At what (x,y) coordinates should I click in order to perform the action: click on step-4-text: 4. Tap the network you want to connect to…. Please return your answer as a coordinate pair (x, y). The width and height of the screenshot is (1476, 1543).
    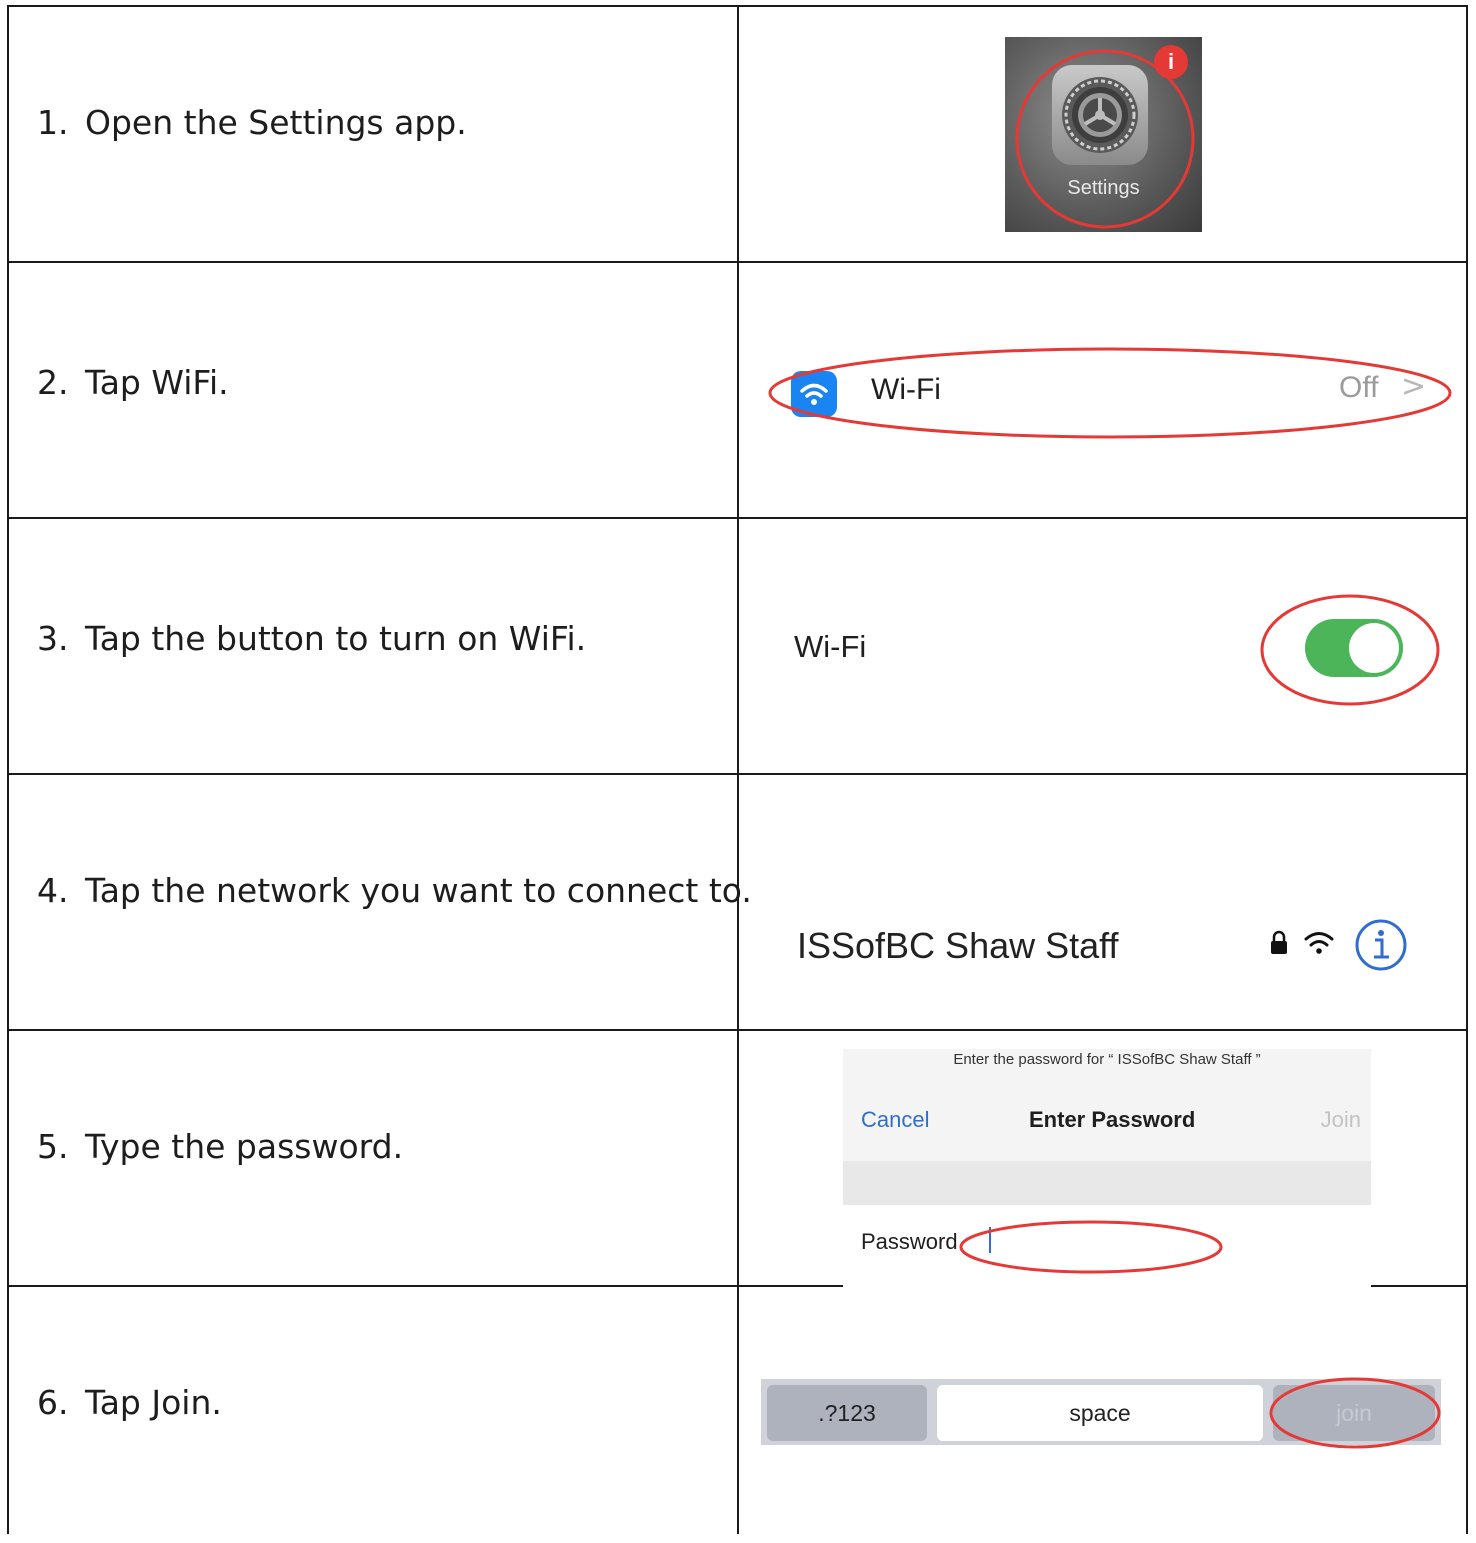
    Looking at the image, I should click on (394, 890).